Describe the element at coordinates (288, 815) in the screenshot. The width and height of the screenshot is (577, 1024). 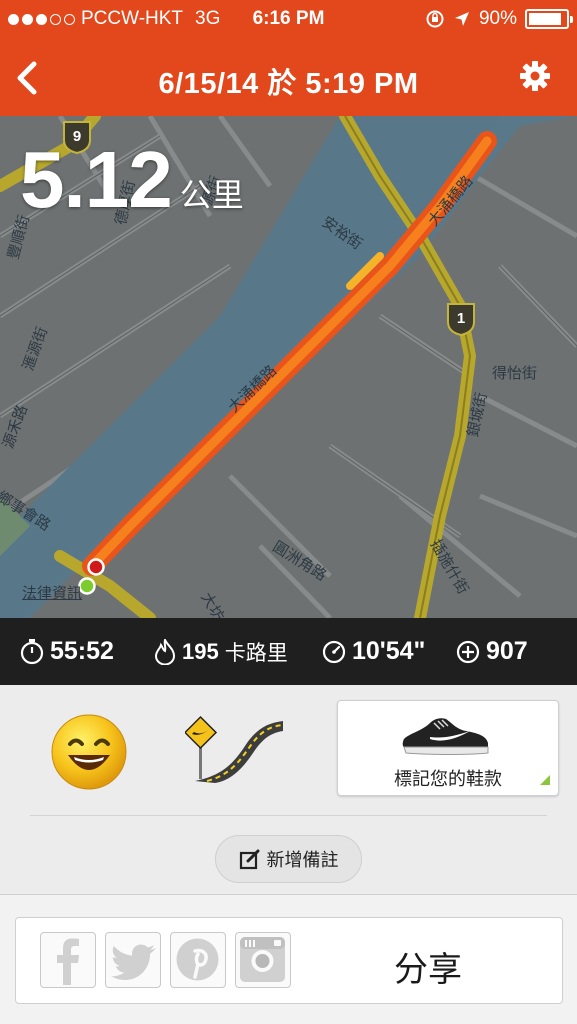
I see `divider` at that location.